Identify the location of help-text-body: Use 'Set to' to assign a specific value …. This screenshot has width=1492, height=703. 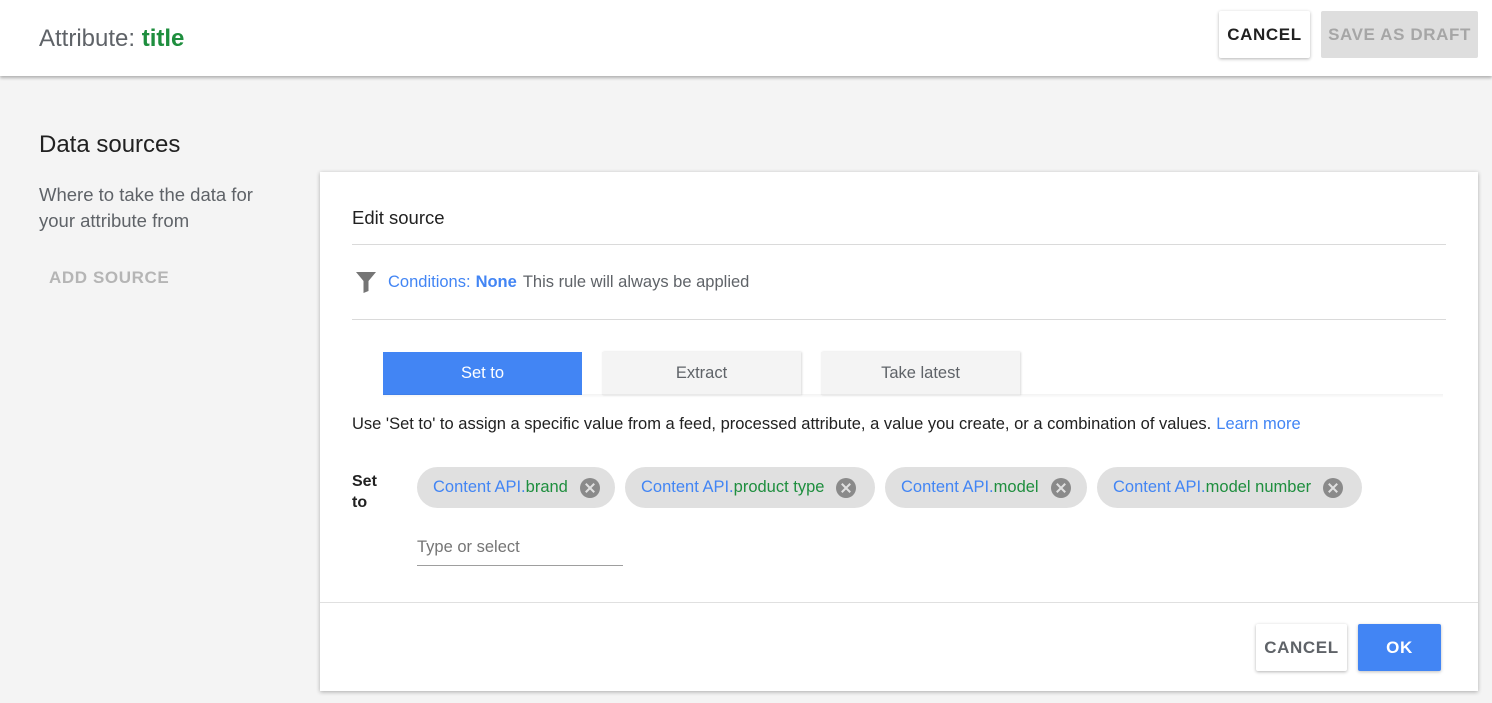
(782, 424).